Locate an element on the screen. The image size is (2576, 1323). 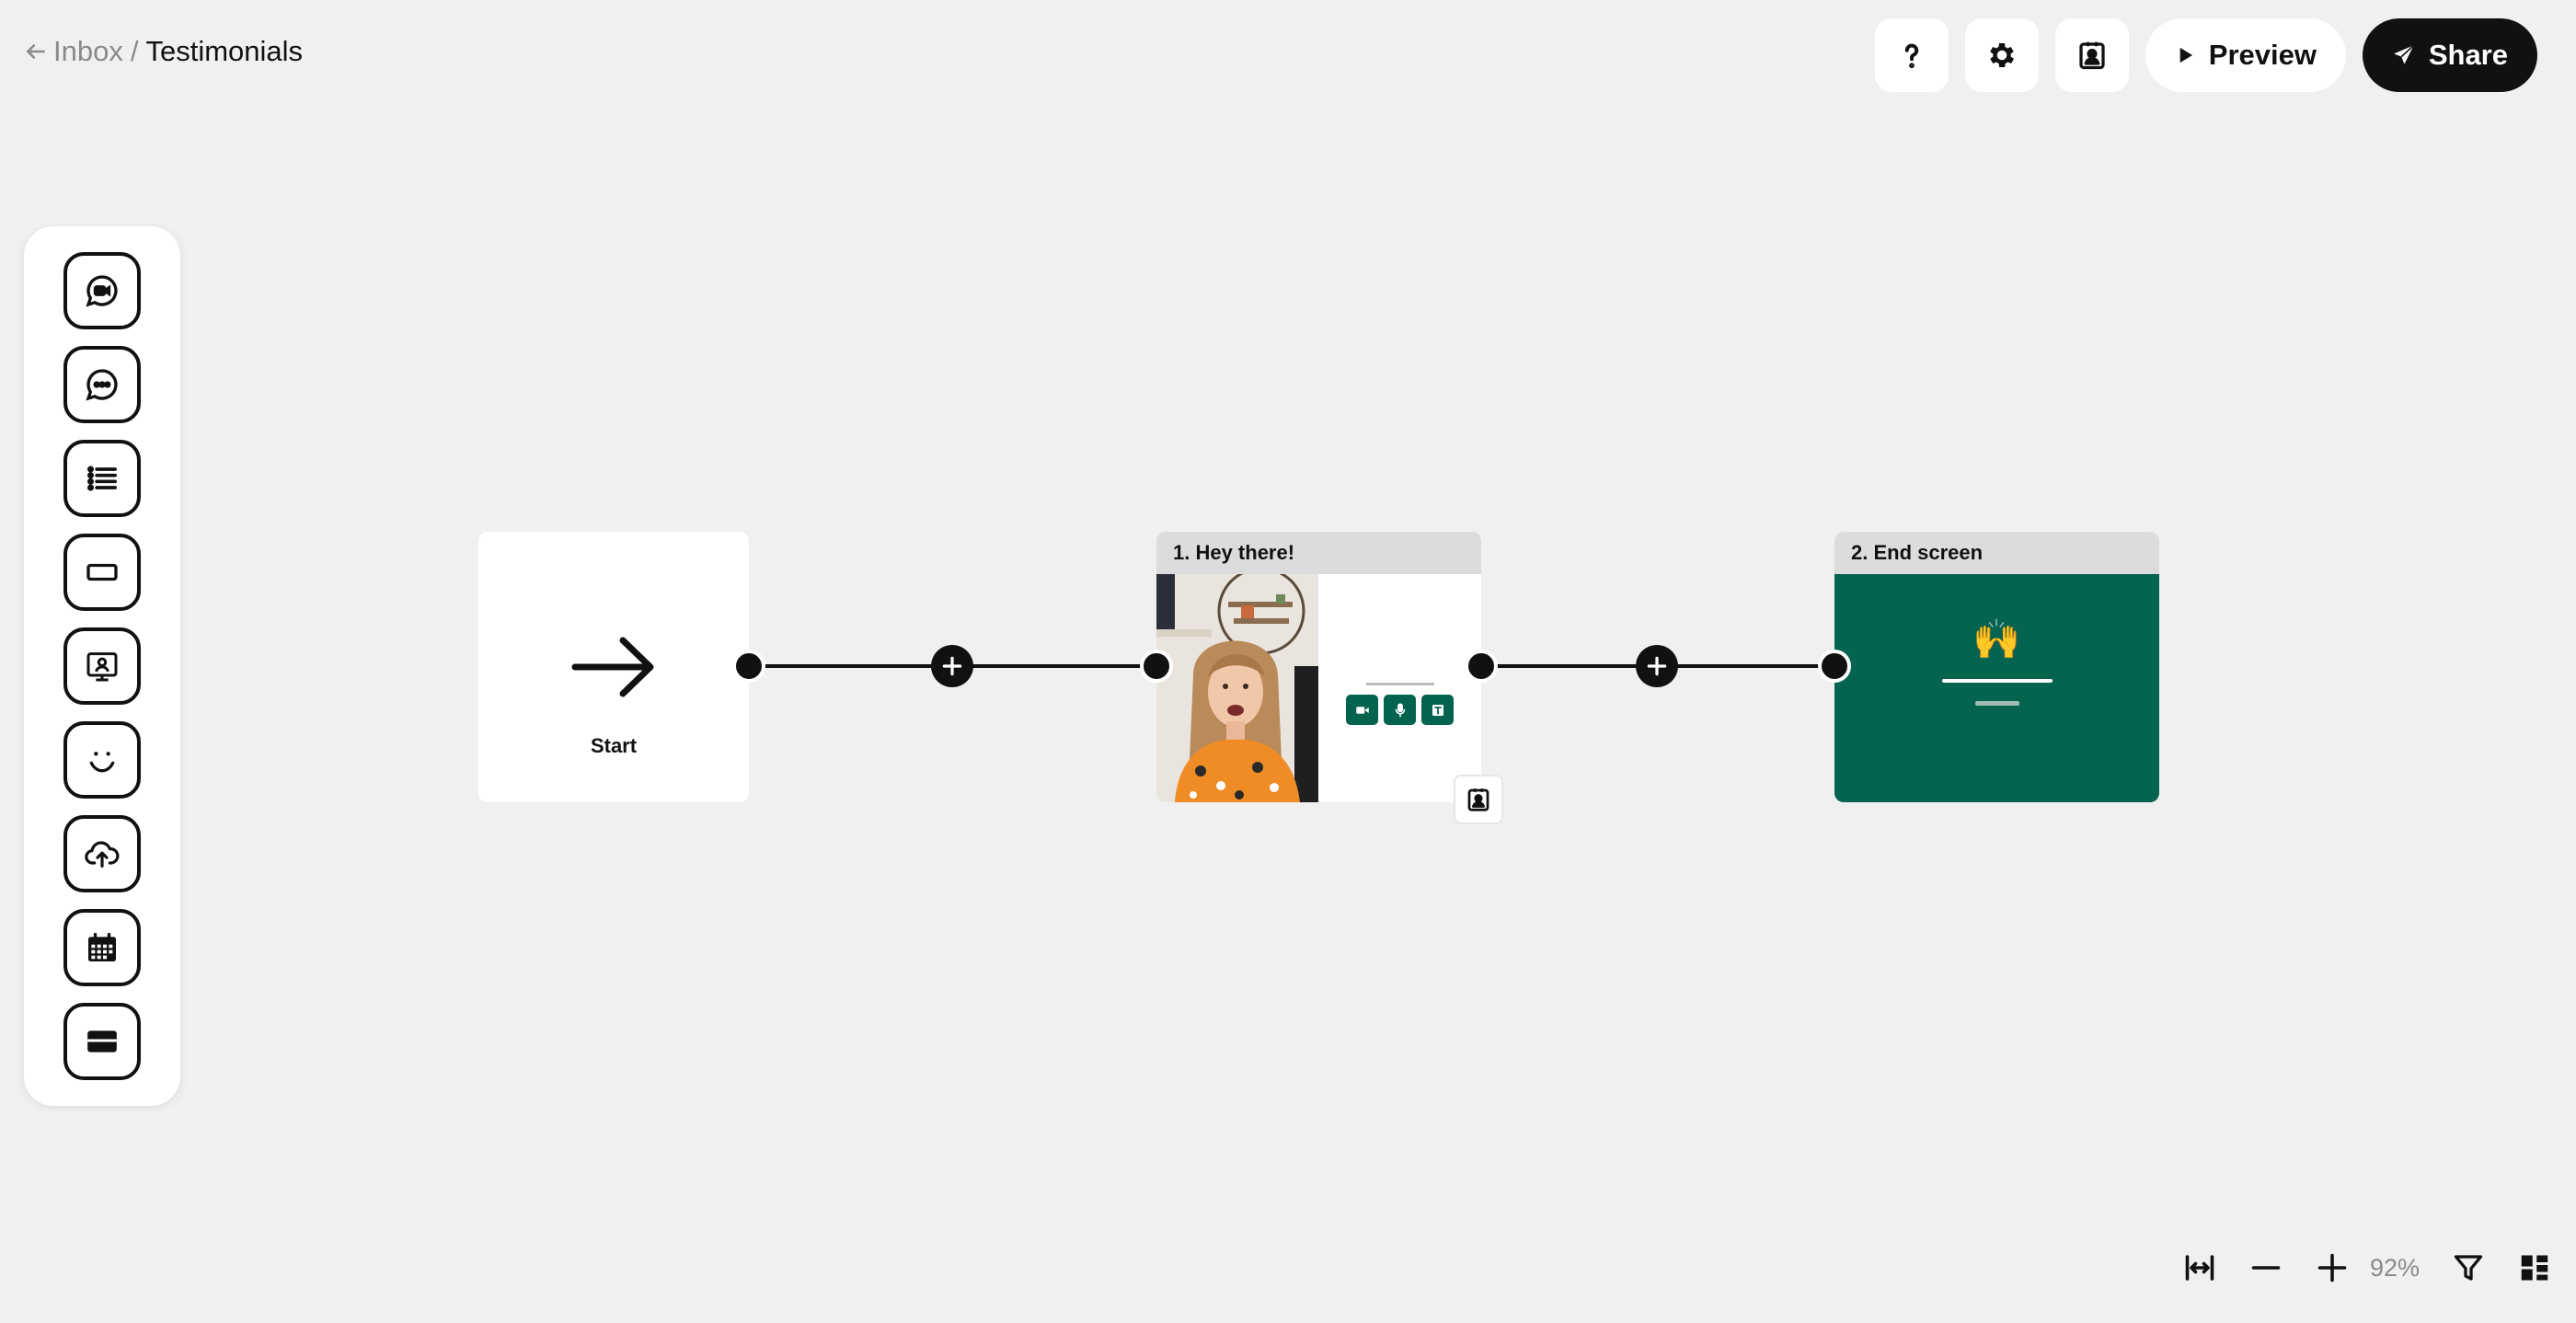
gear-icon is located at coordinates (2002, 55).